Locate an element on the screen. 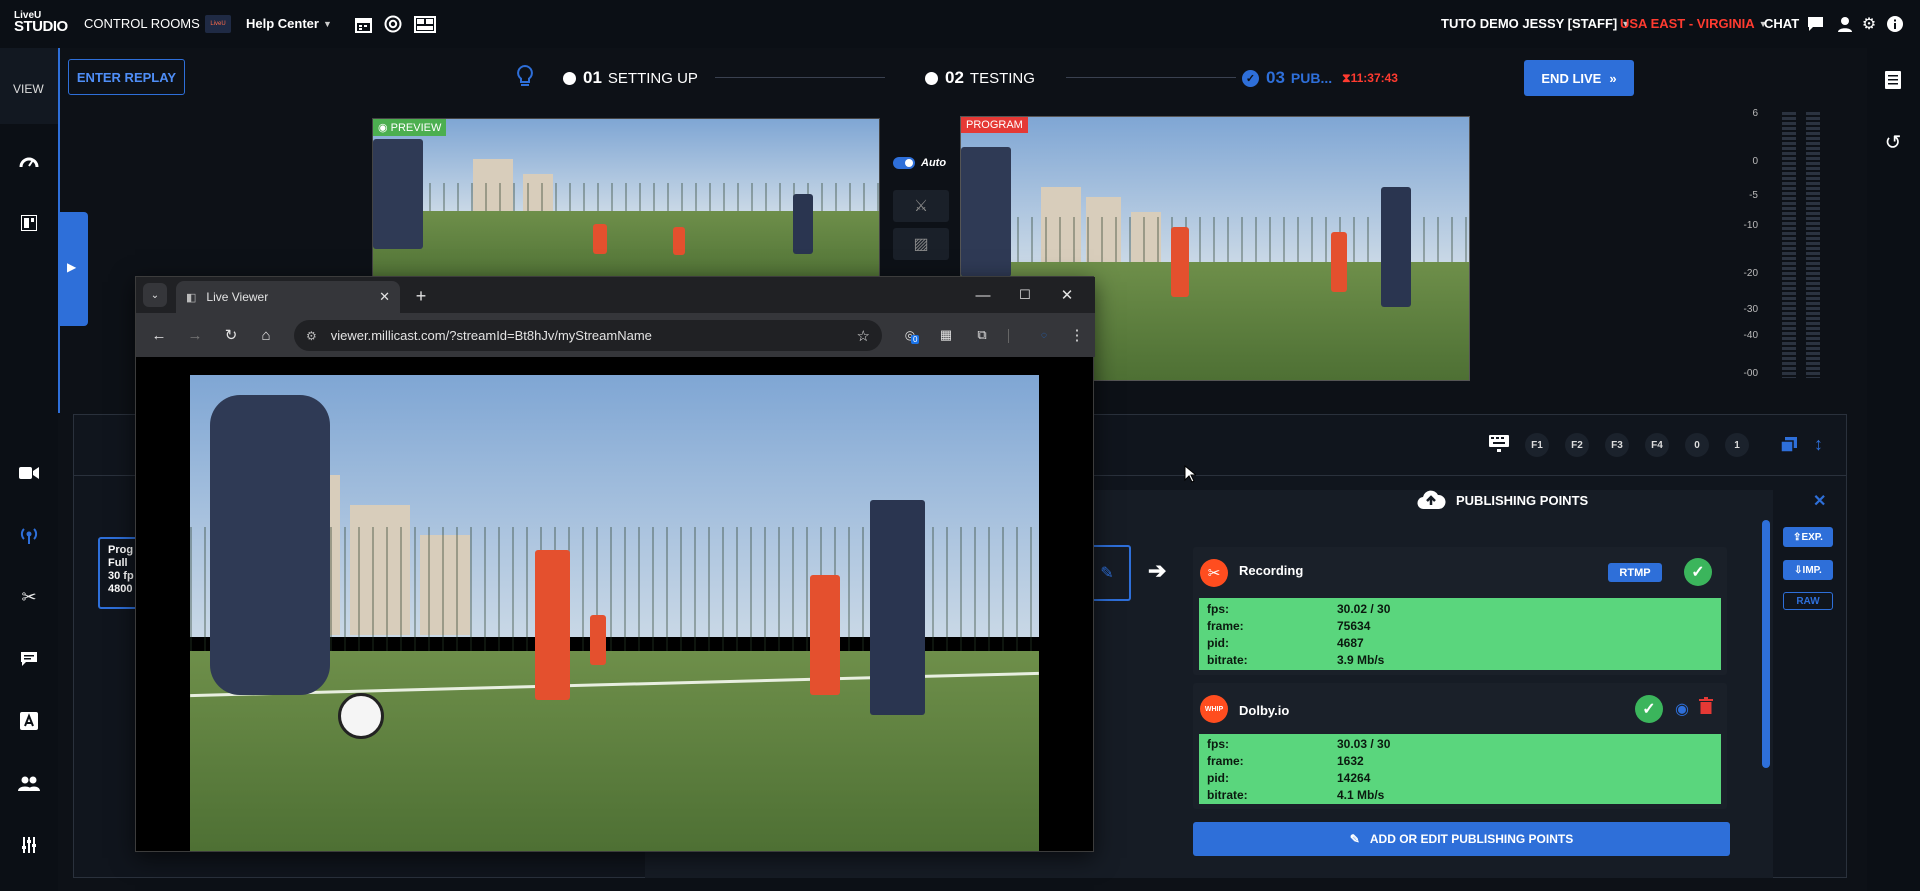 The image size is (1920, 891). puzzle-icon: ⧉ is located at coordinates (982, 335).